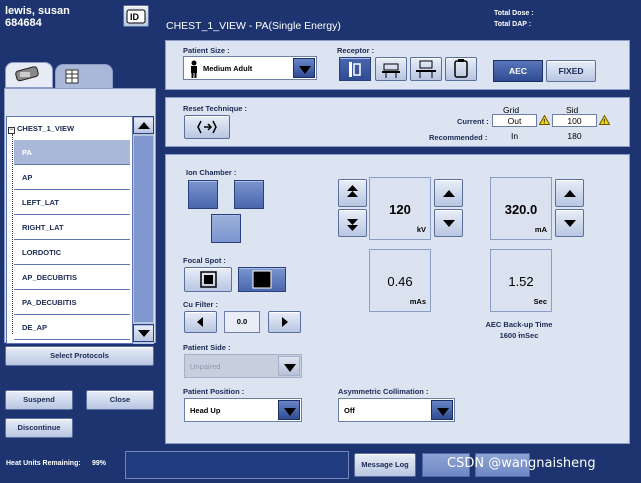 This screenshot has width=641, height=483. I want to click on table-icon, so click(391, 70).